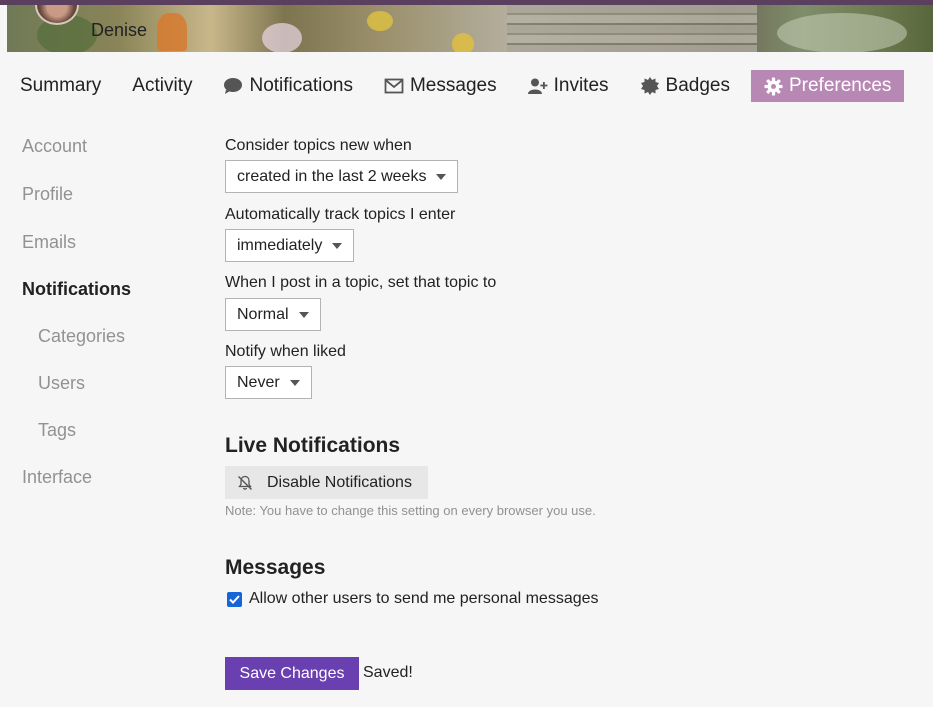 Image resolution: width=933 pixels, height=707 pixels. Describe the element at coordinates (258, 382) in the screenshot. I see `select-value: Never` at that location.